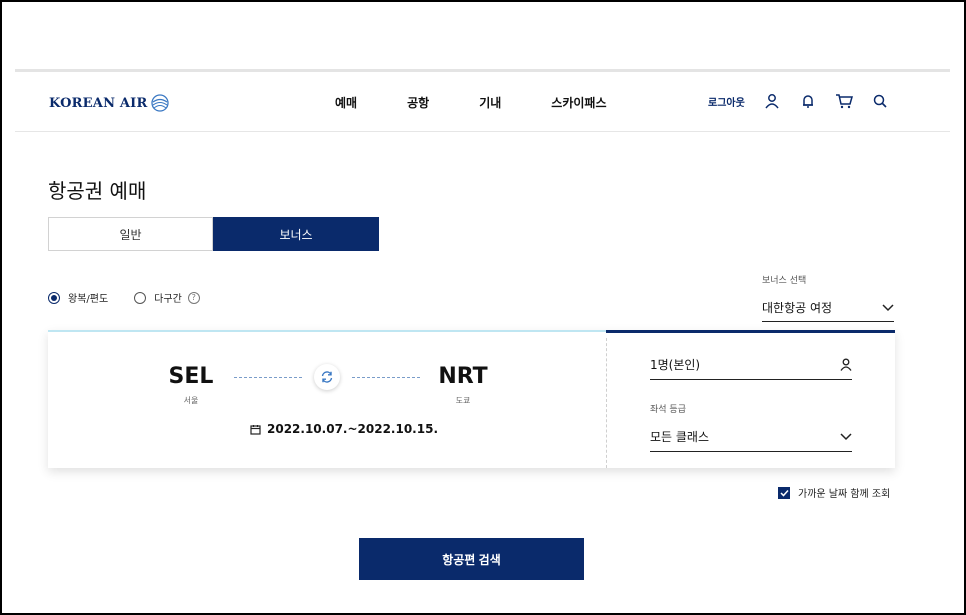 The width and height of the screenshot is (966, 615). Describe the element at coordinates (54, 297) in the screenshot. I see `radio-roundtrip-dot` at that location.